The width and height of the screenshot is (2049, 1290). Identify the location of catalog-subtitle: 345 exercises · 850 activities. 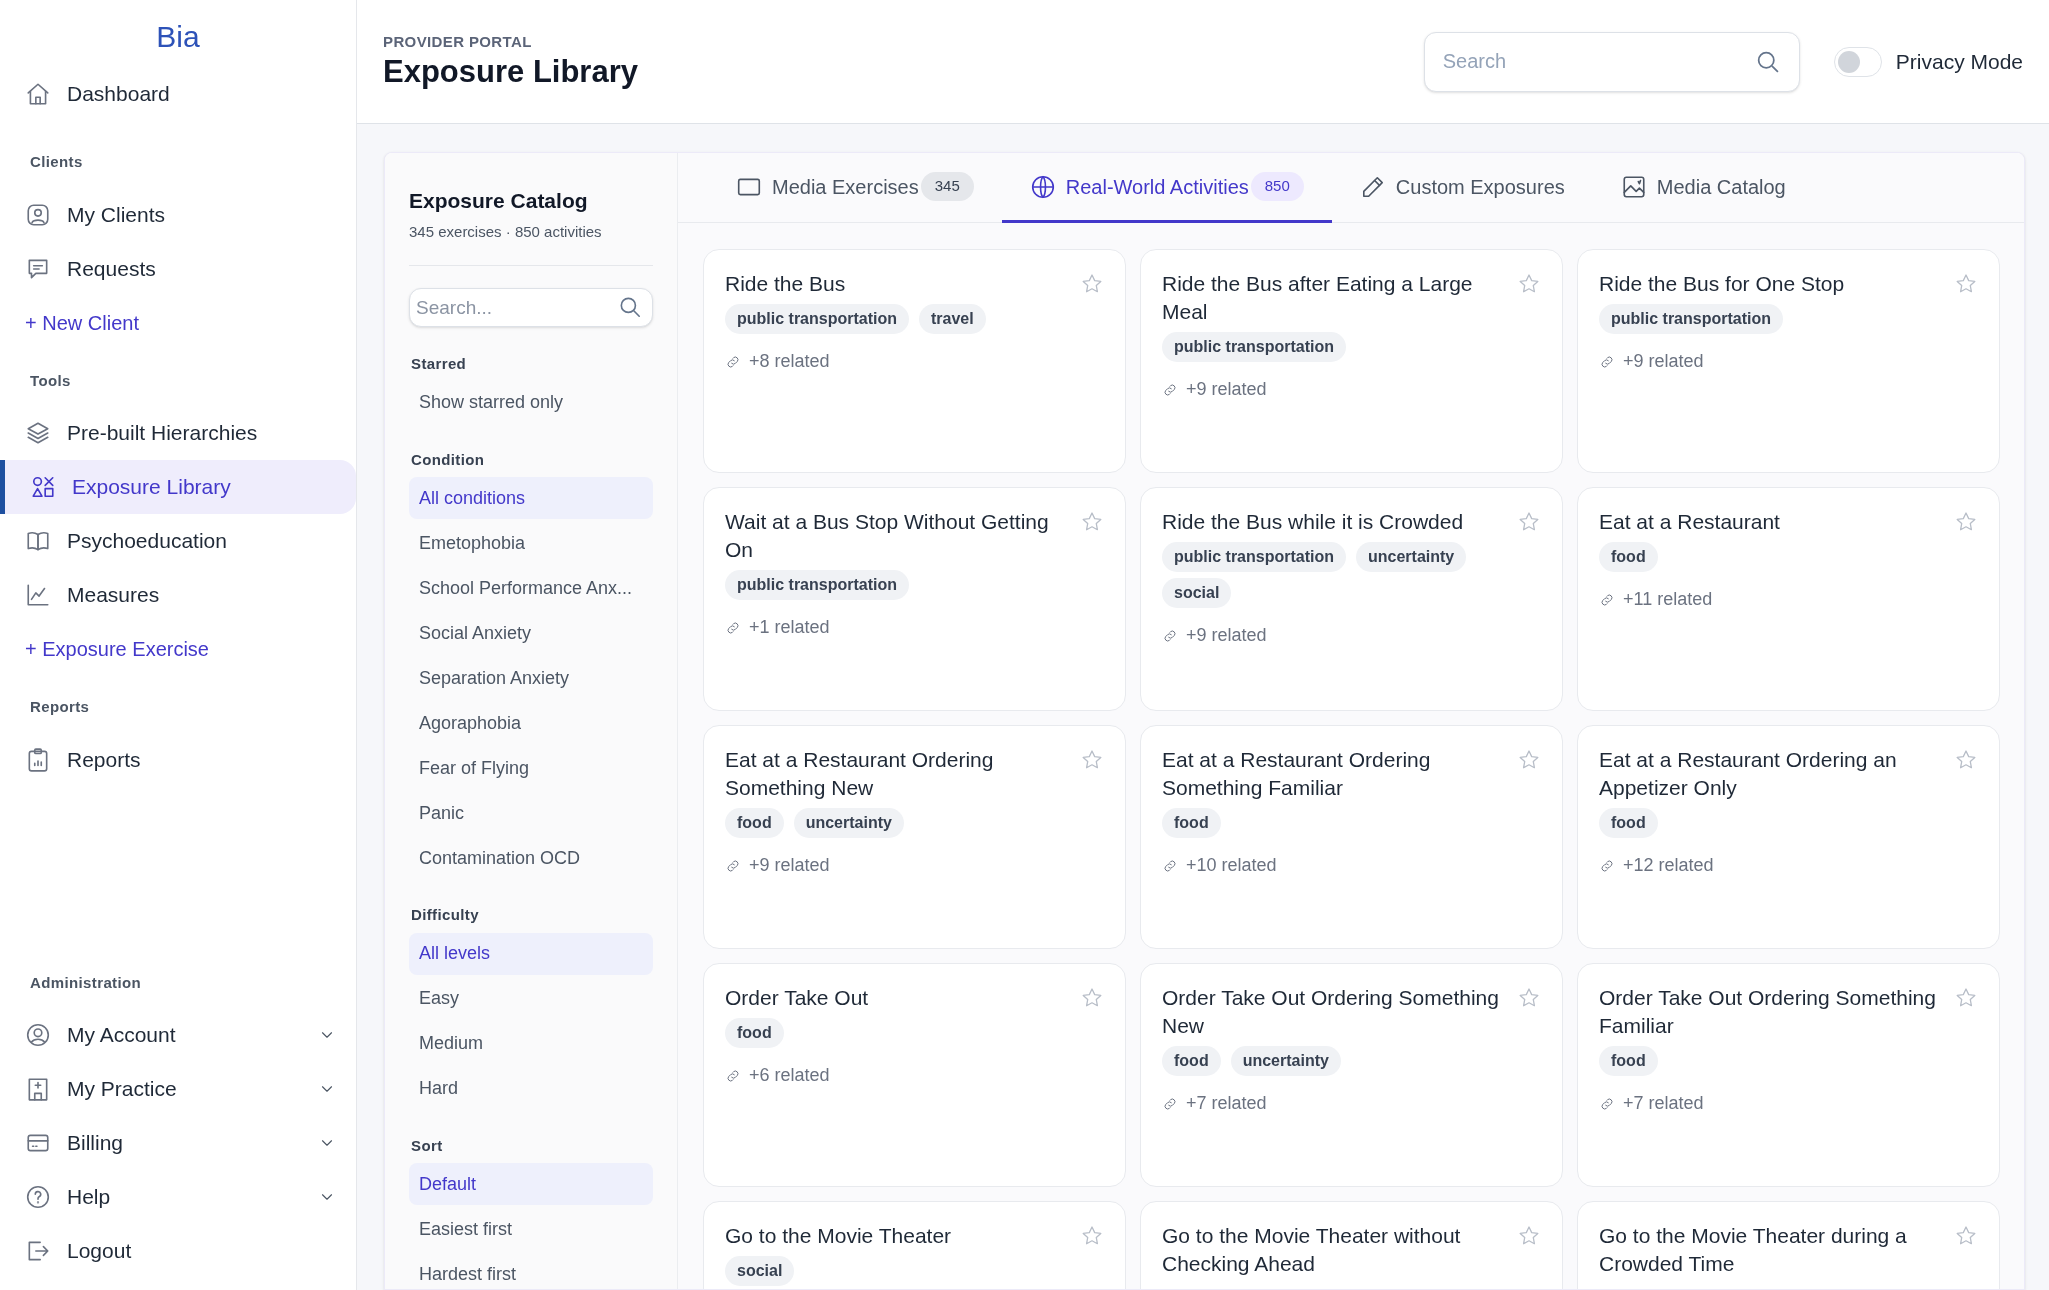
(531, 243).